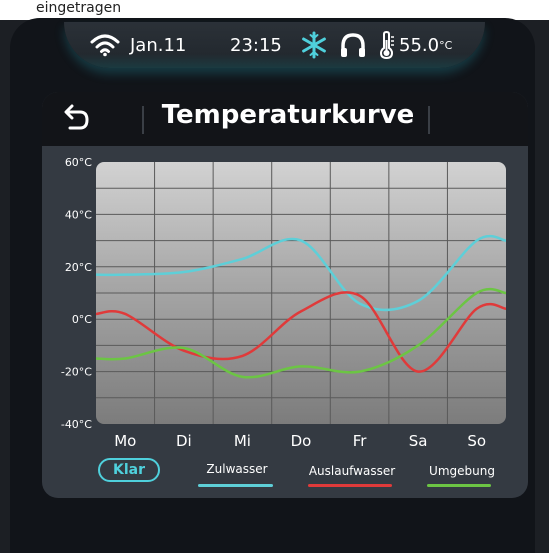  I want to click on status-bar: Jan.11 23:15 55.0 °C, so click(274, 45).